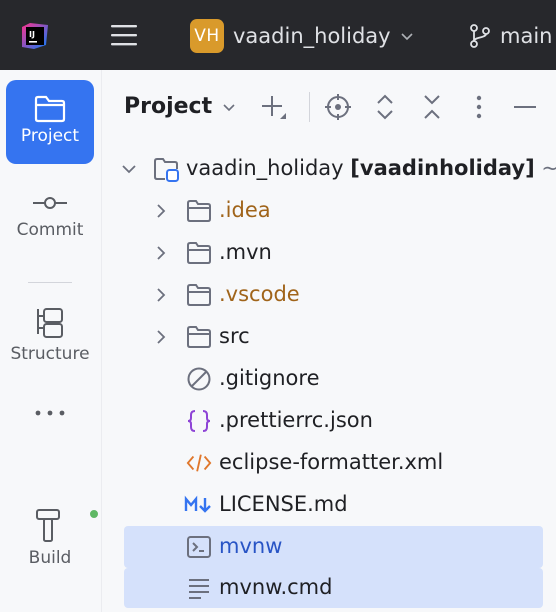 This screenshot has height=612, width=556. I want to click on tool-strip-divider, so click(50, 282).